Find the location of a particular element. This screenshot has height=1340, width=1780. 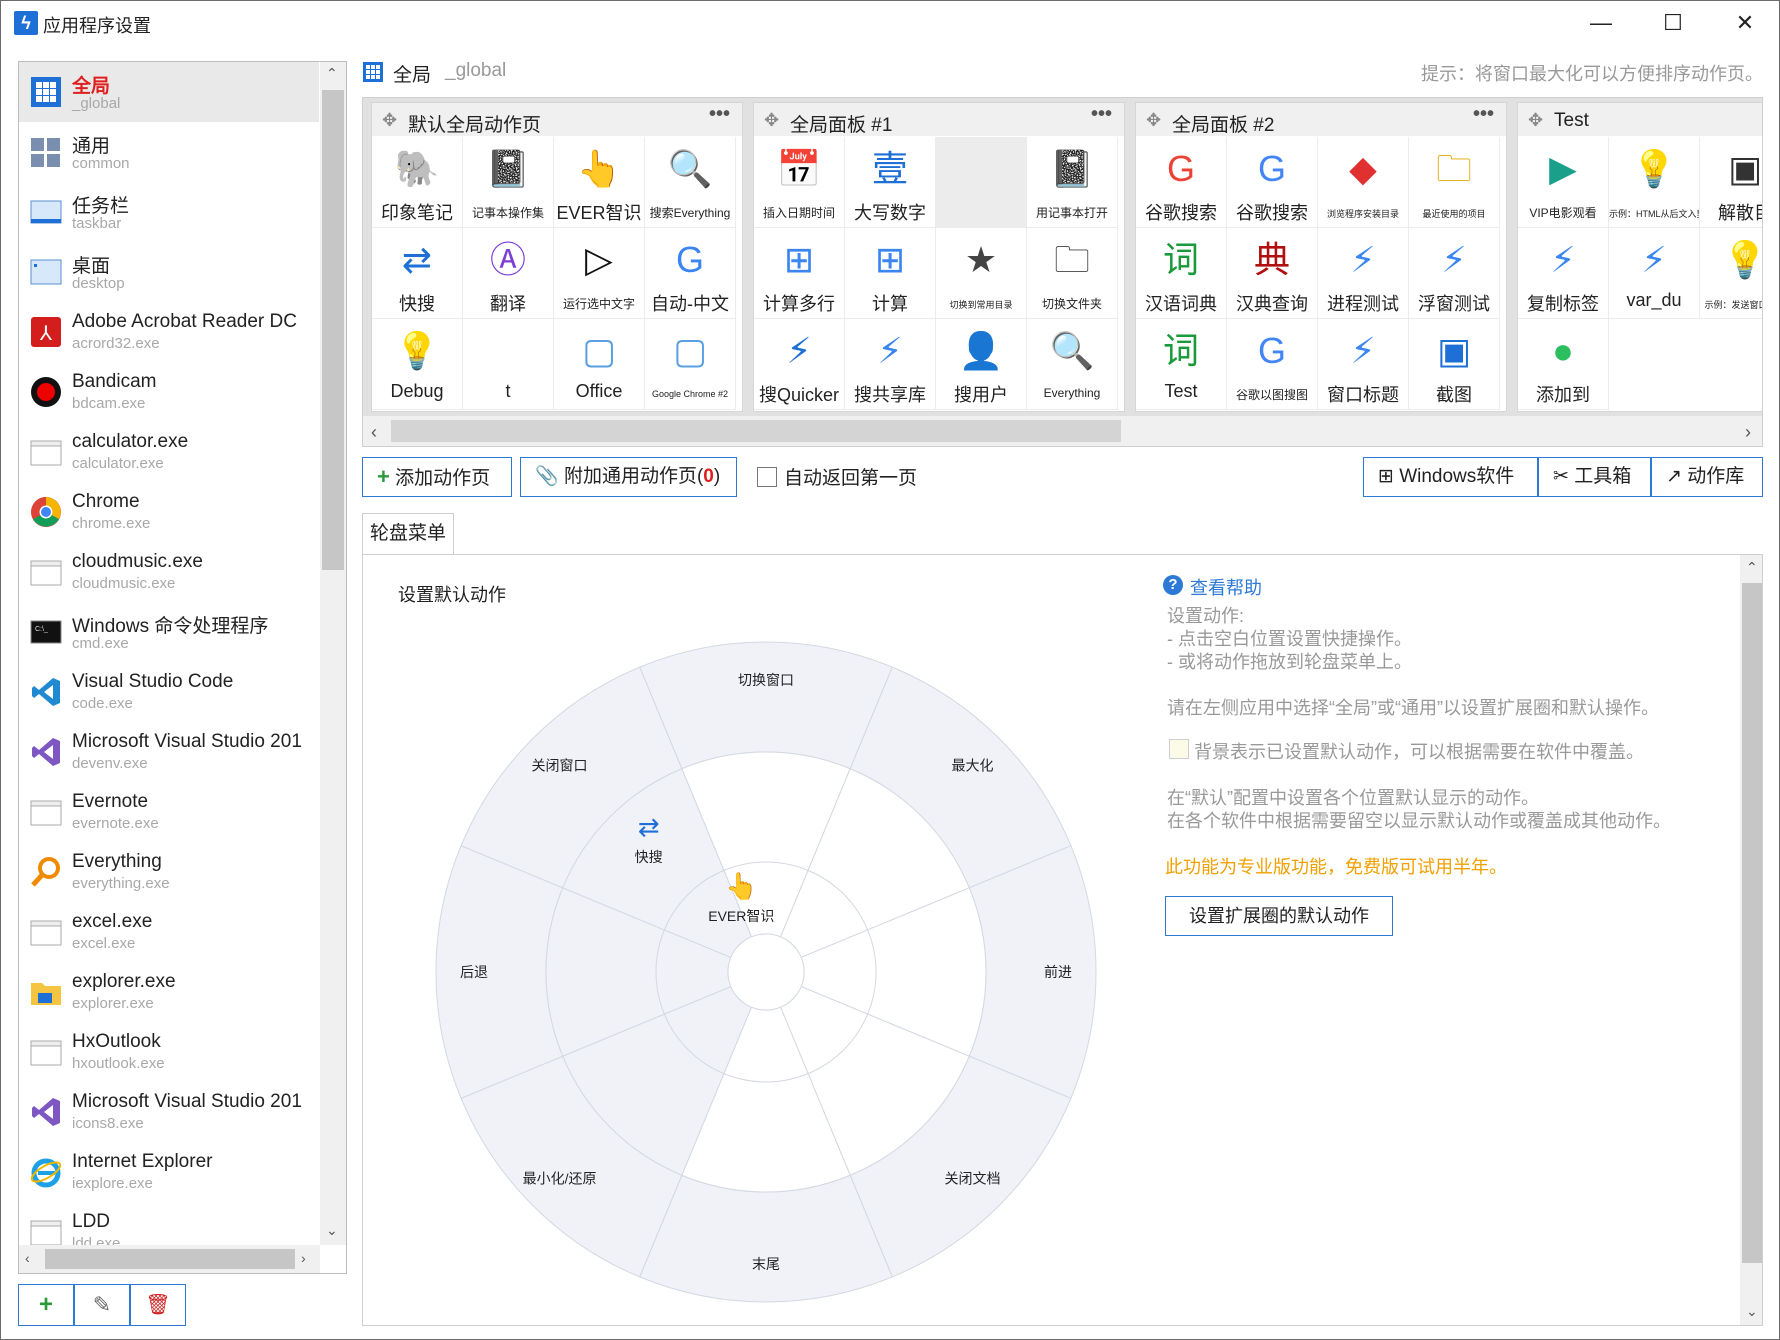

action-button: 🔍 Everything is located at coordinates (1072, 364).